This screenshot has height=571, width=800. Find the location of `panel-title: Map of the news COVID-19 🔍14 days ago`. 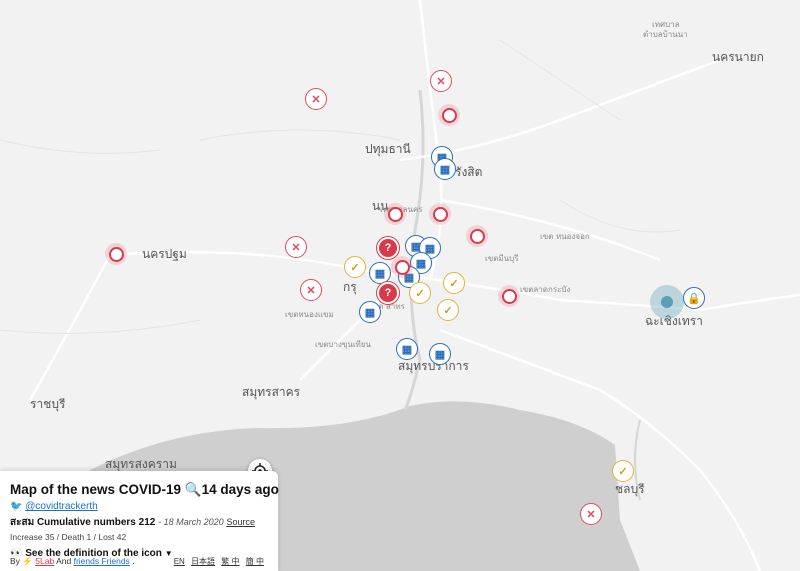

panel-title: Map of the news COVID-19 🔍14 days ago is located at coordinates (144, 489).